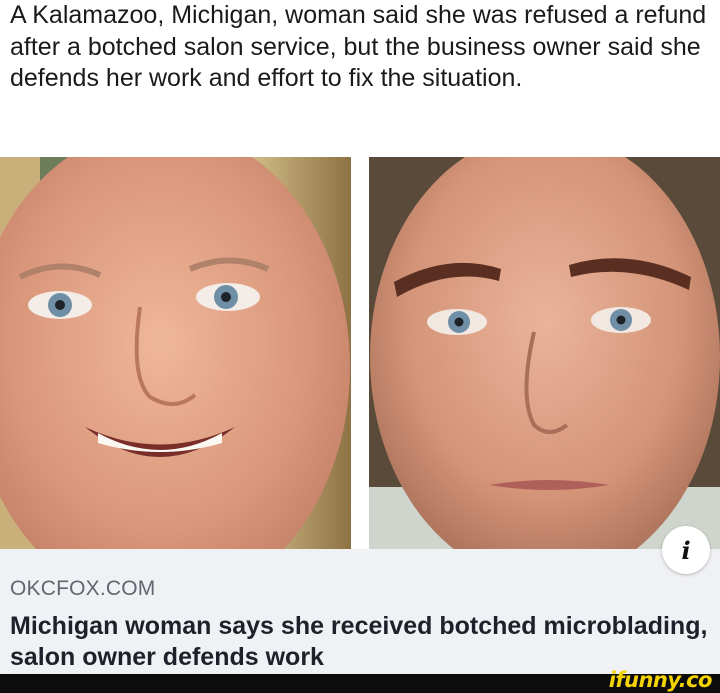 This screenshot has height=693, width=720. I want to click on footer-bar: ifunny.co, so click(360, 680).